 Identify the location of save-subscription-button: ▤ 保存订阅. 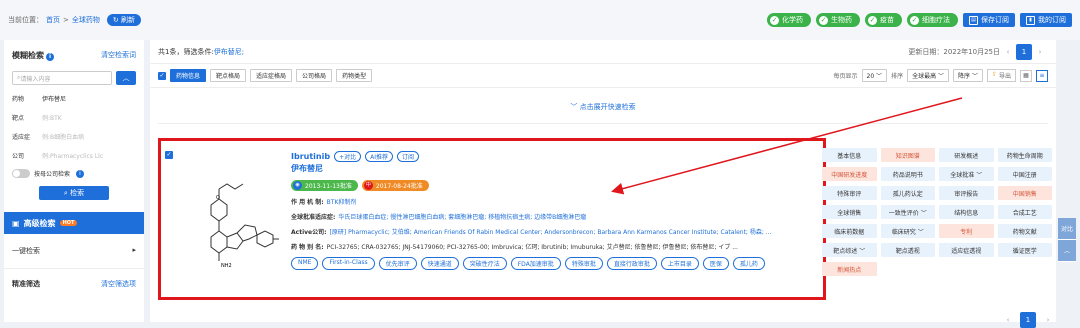
(989, 20).